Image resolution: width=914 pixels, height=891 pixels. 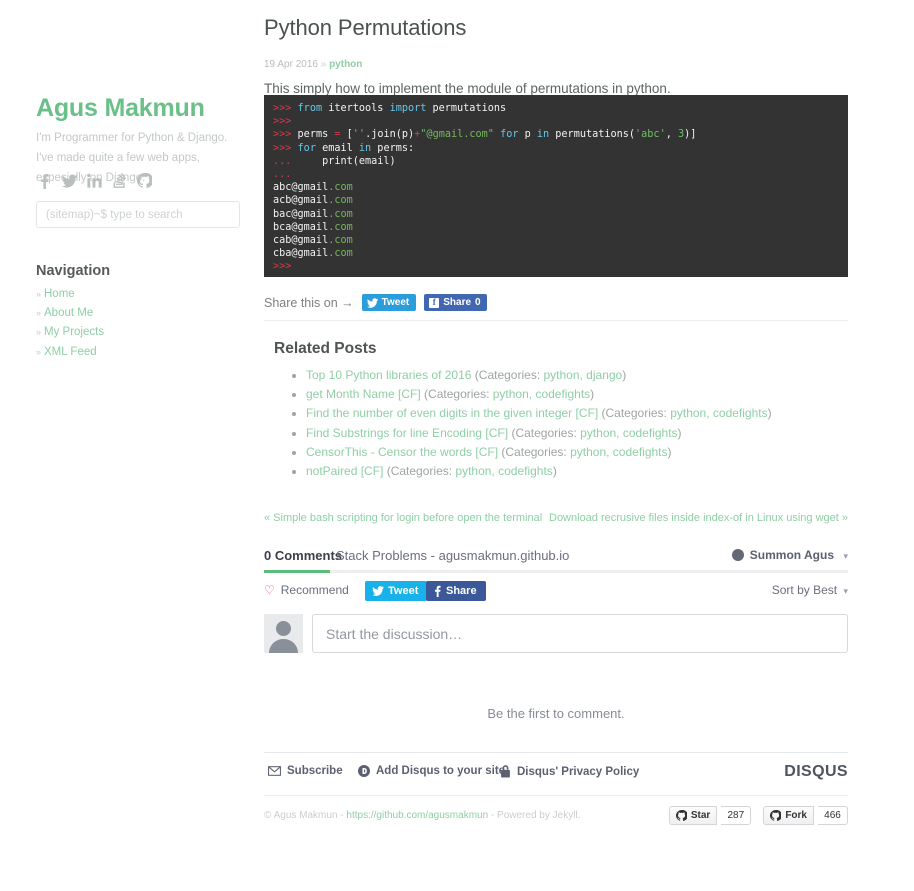 What do you see at coordinates (564, 64) in the screenshot?
I see `post-meta: 19 Apr 2016 » python` at bounding box center [564, 64].